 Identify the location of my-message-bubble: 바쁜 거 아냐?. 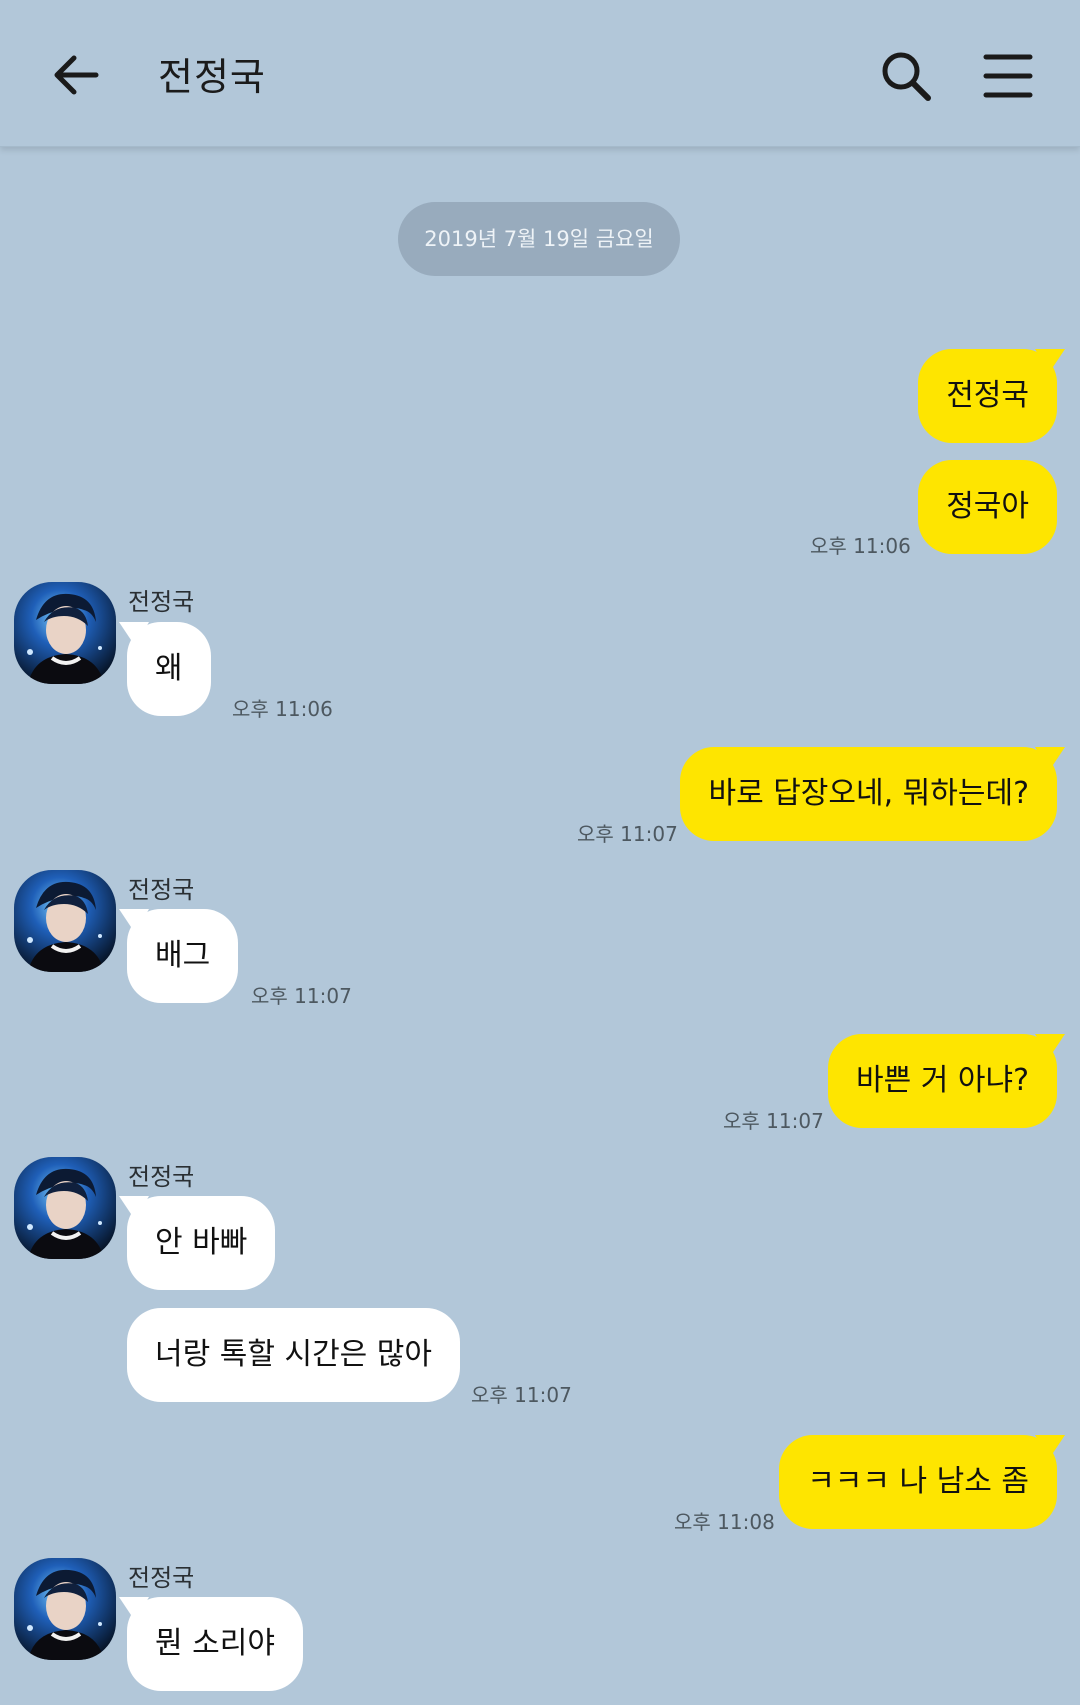
(946, 1081).